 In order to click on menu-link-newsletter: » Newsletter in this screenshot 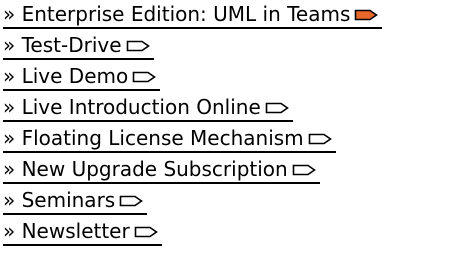, I will do `click(82, 232)`.